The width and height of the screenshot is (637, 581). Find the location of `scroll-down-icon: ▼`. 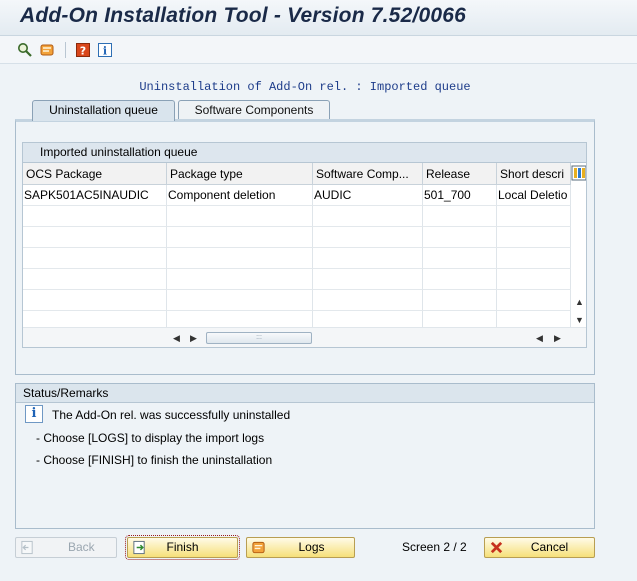

scroll-down-icon: ▼ is located at coordinates (579, 320).